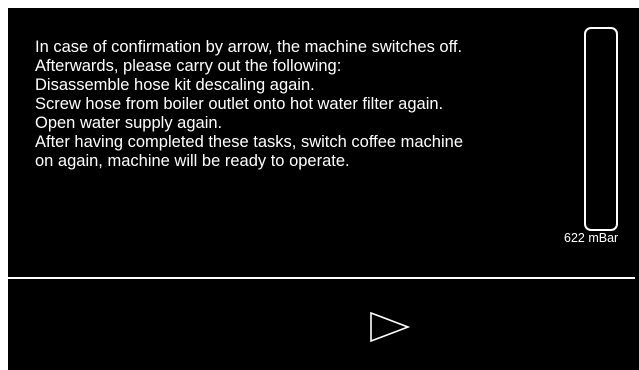  I want to click on pressure-gauge, so click(601, 129).